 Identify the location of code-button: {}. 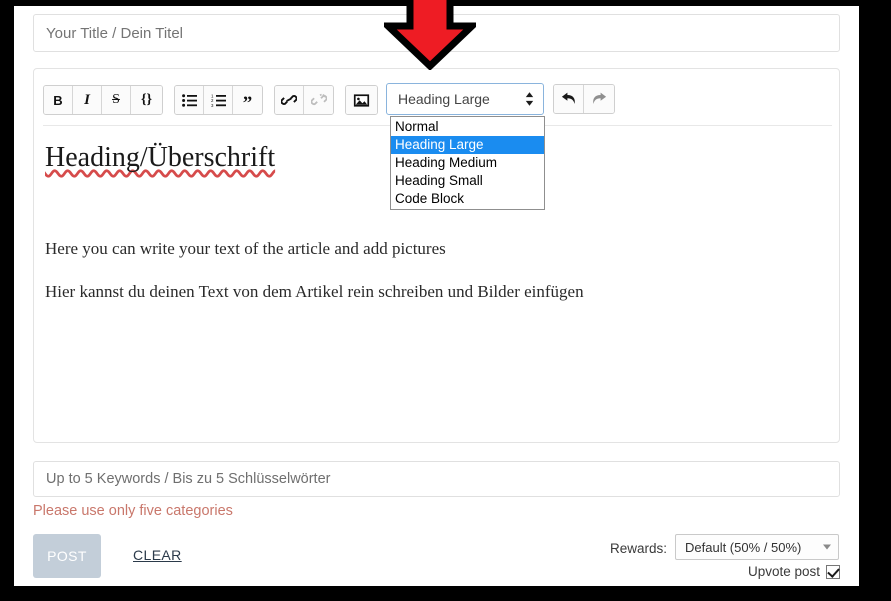
(146, 100).